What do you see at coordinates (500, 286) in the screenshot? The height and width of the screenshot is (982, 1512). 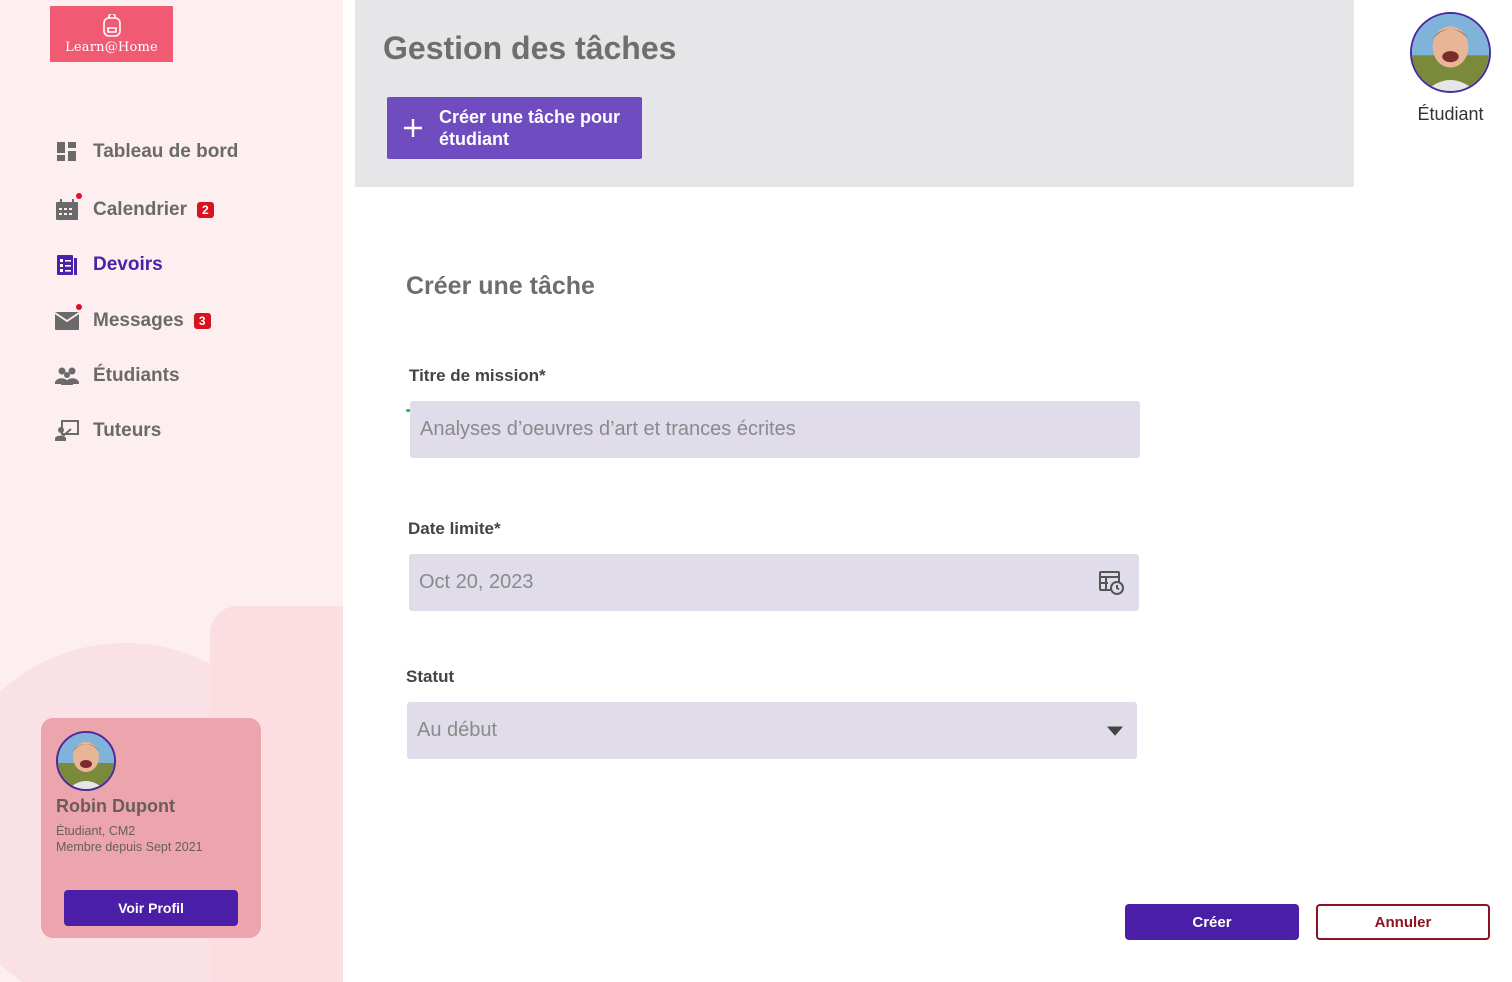 I see `form-title: Créer une tâche` at bounding box center [500, 286].